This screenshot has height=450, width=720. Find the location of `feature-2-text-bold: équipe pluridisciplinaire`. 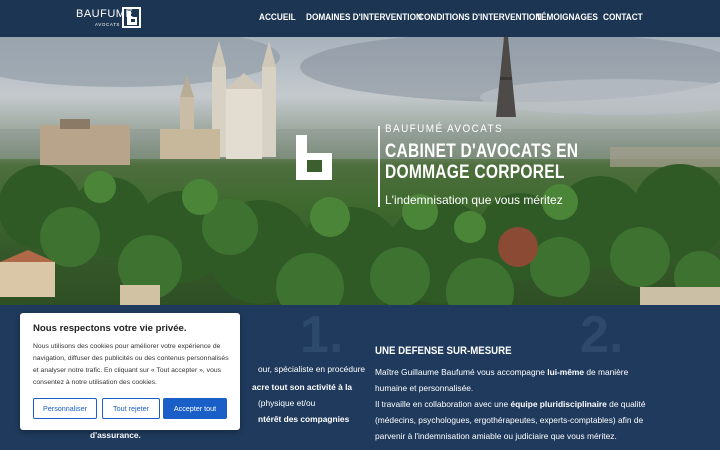

feature-2-text-bold: équipe pluridisciplinaire is located at coordinates (558, 404).